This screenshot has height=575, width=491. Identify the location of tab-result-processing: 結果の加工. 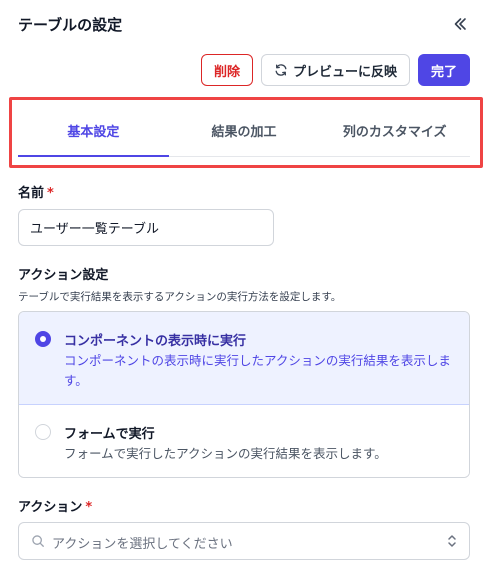
(244, 130).